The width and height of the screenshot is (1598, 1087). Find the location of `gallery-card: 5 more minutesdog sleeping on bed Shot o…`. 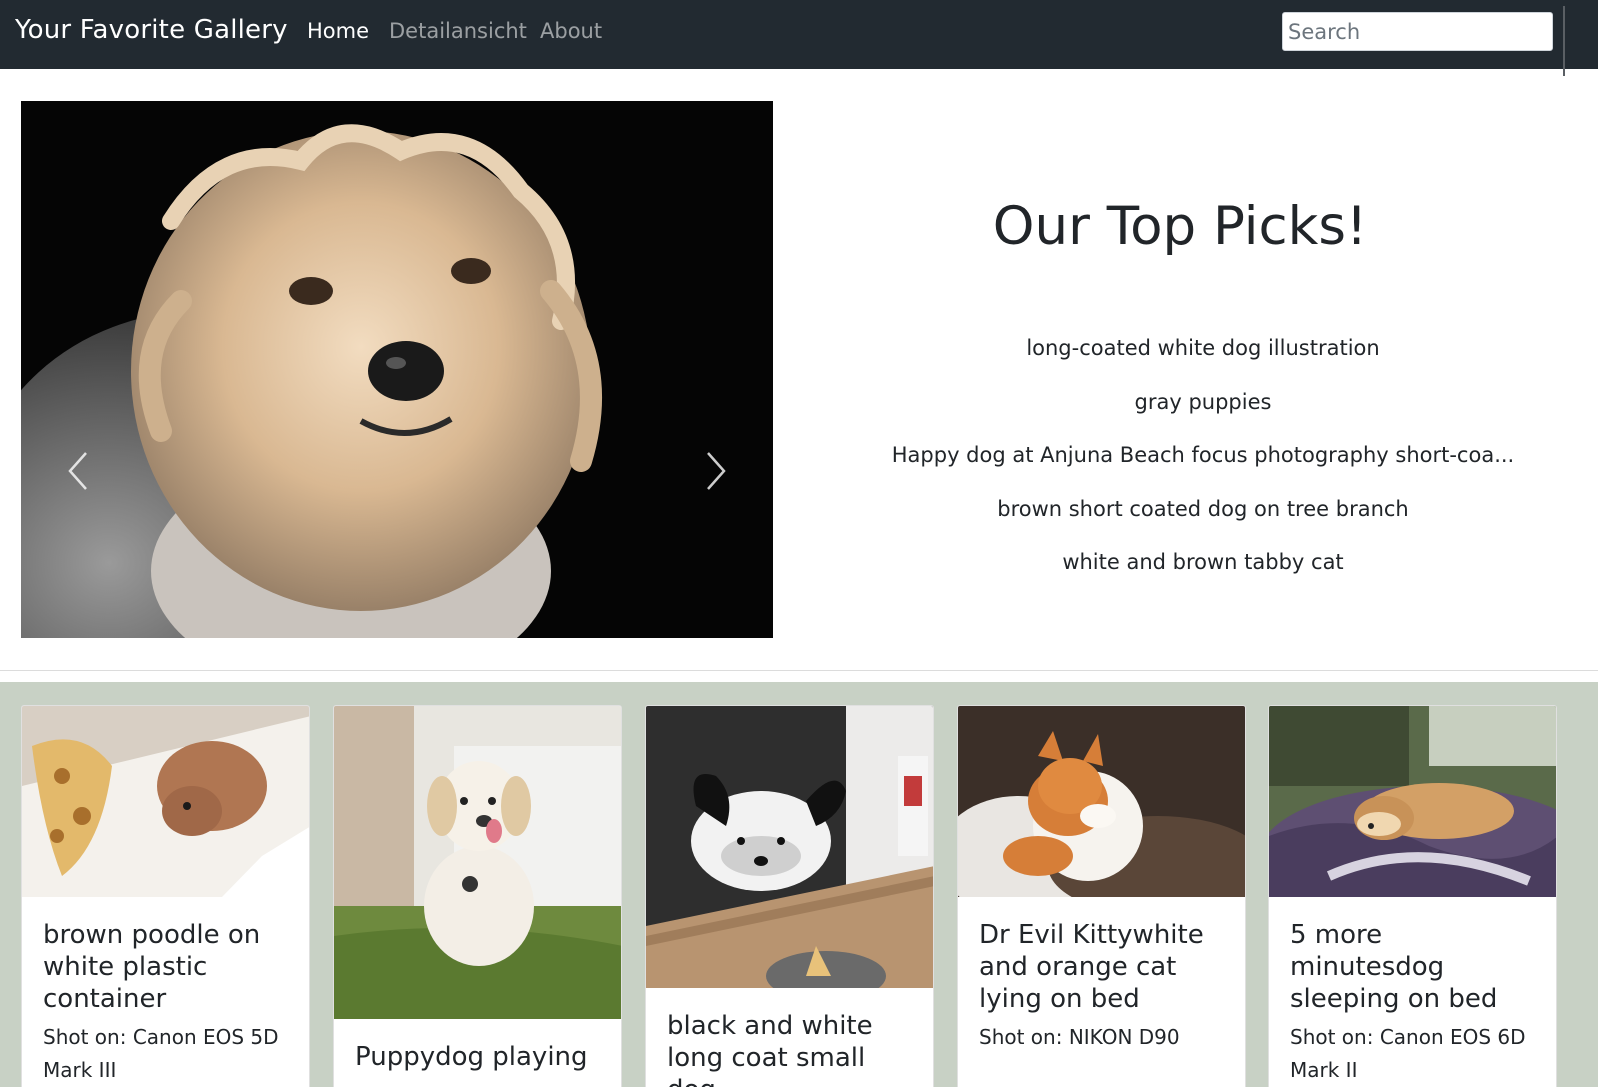

gallery-card: 5 more minutesdog sleeping on bed Shot o… is located at coordinates (1412, 896).